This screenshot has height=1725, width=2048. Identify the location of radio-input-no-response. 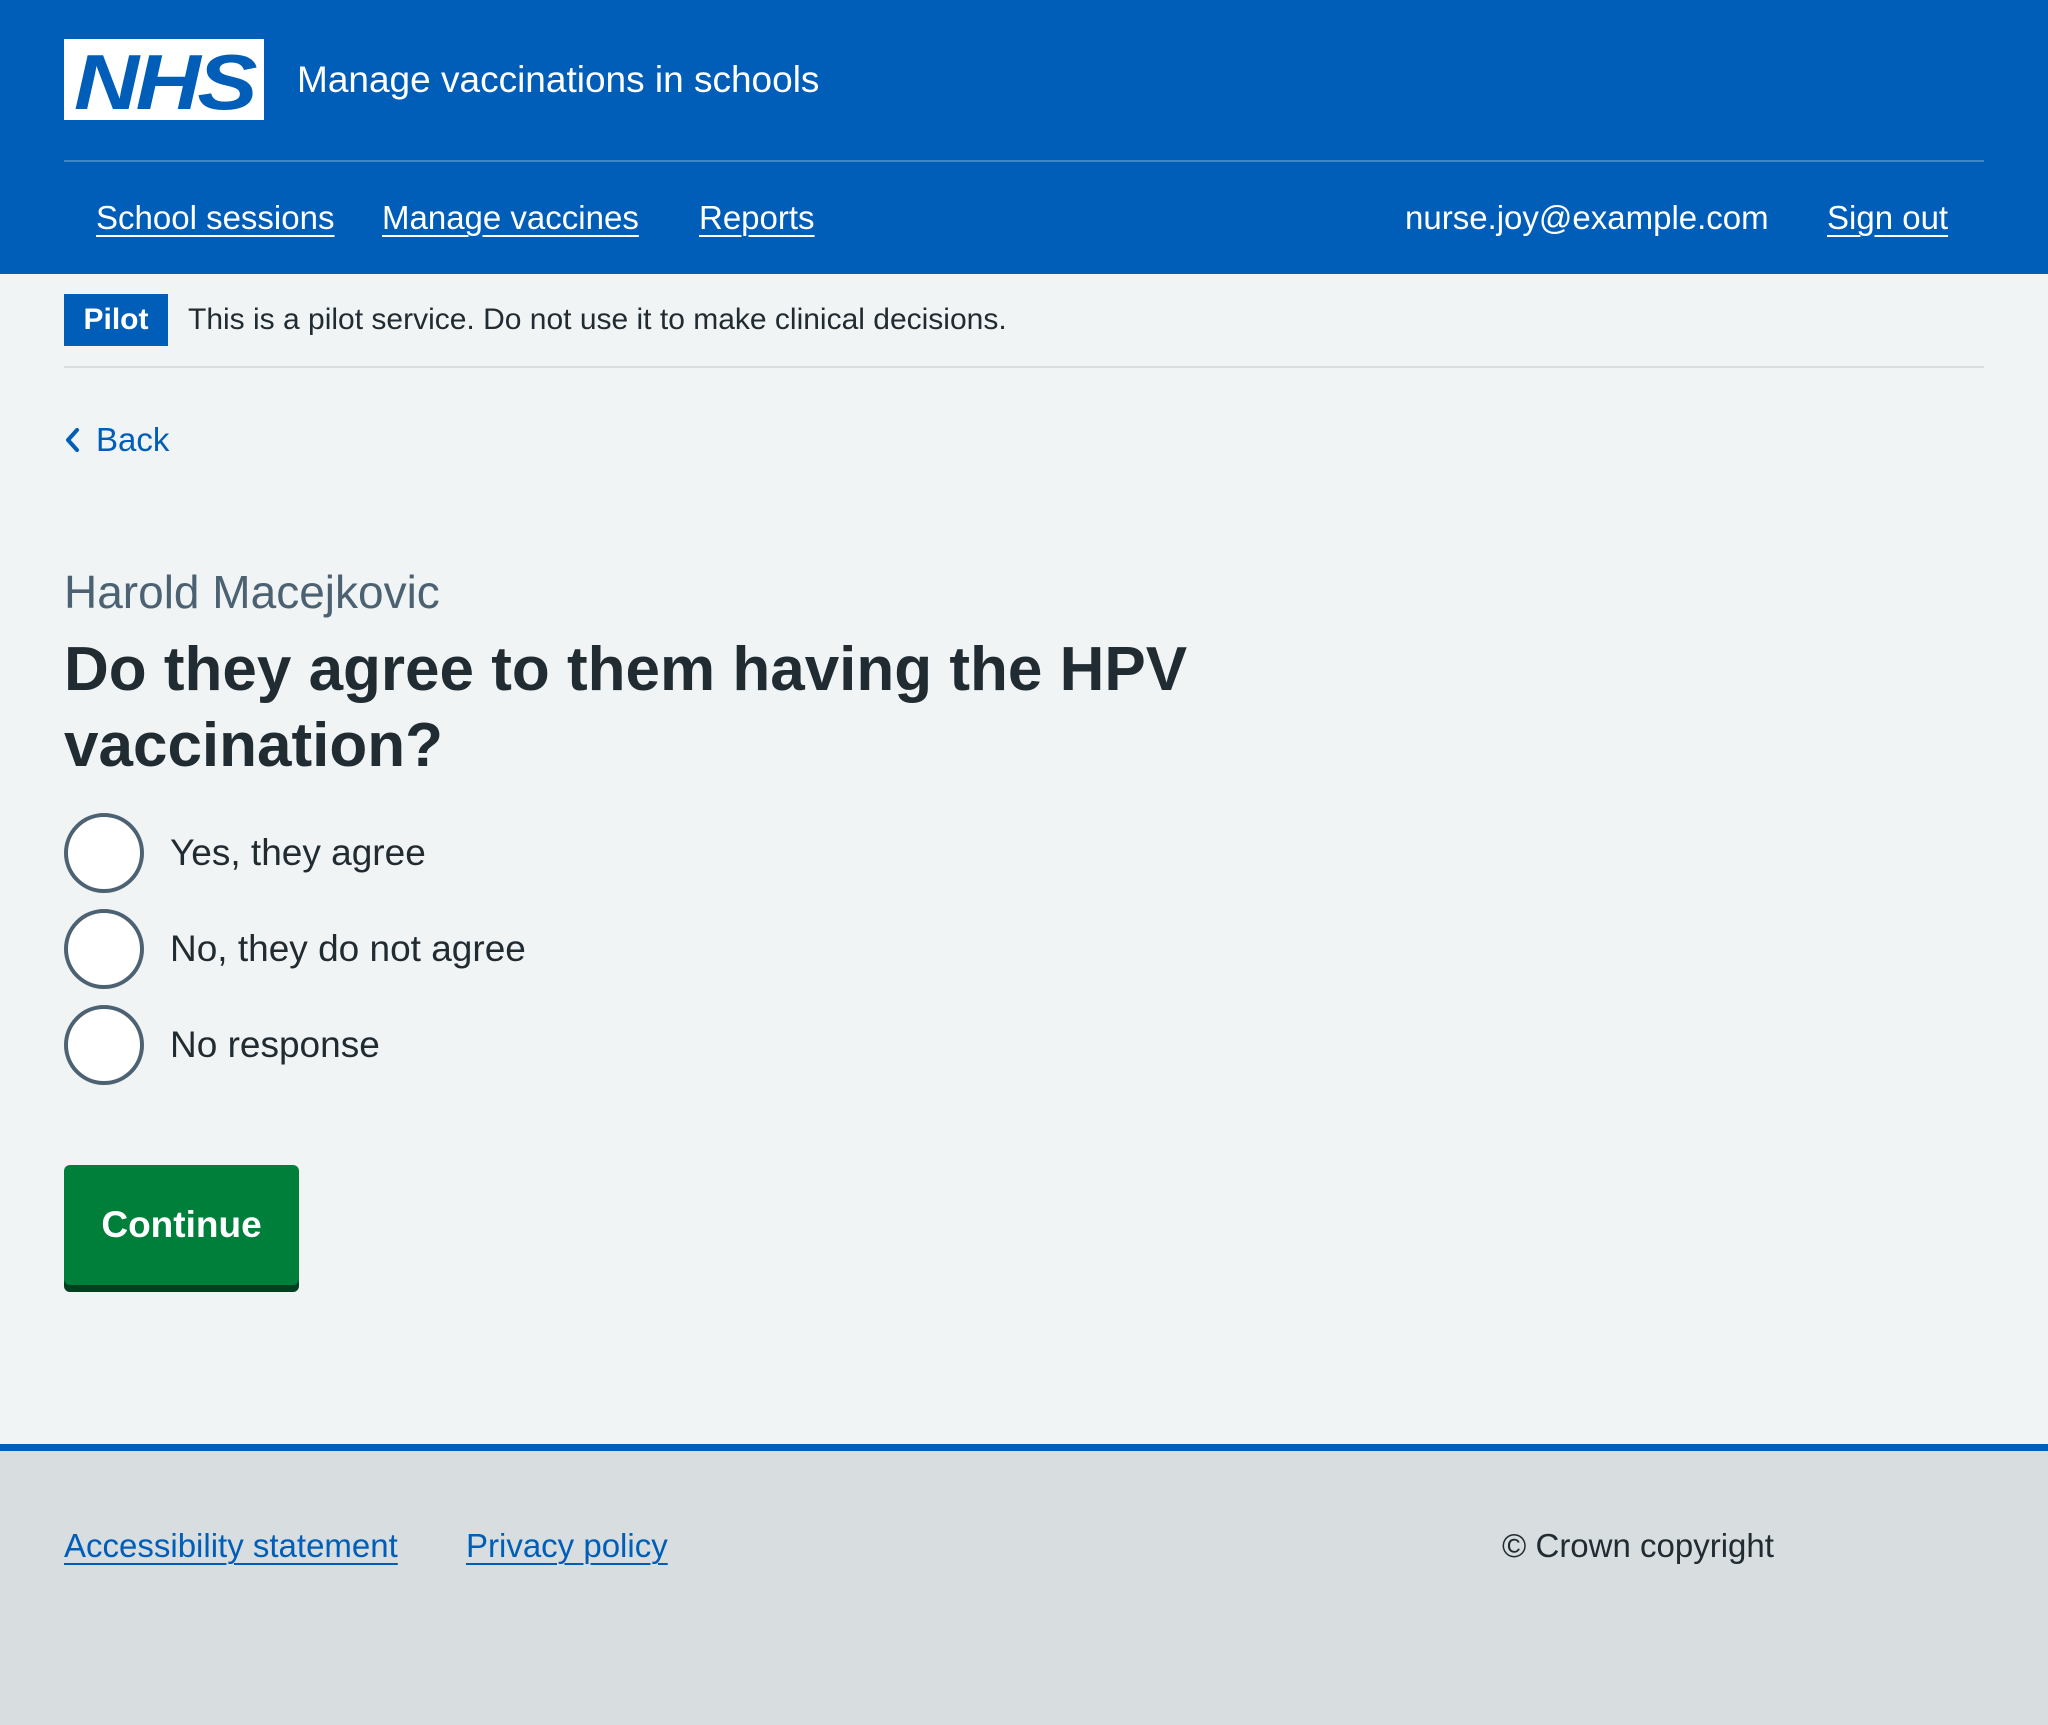
(104, 1045).